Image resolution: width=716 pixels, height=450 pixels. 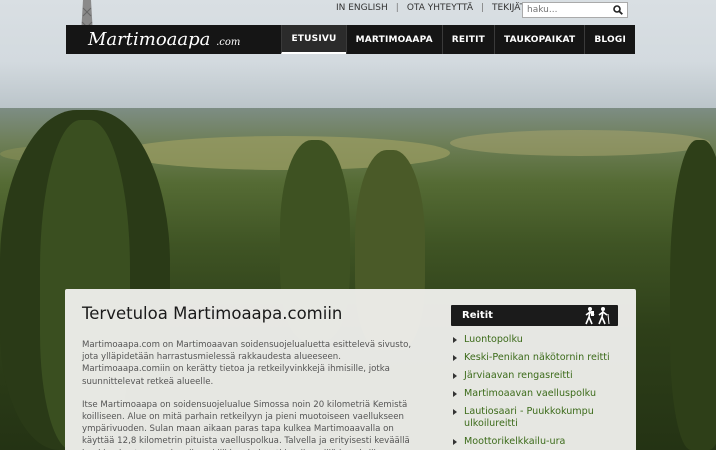 What do you see at coordinates (618, 10) in the screenshot?
I see `search-icon` at bounding box center [618, 10].